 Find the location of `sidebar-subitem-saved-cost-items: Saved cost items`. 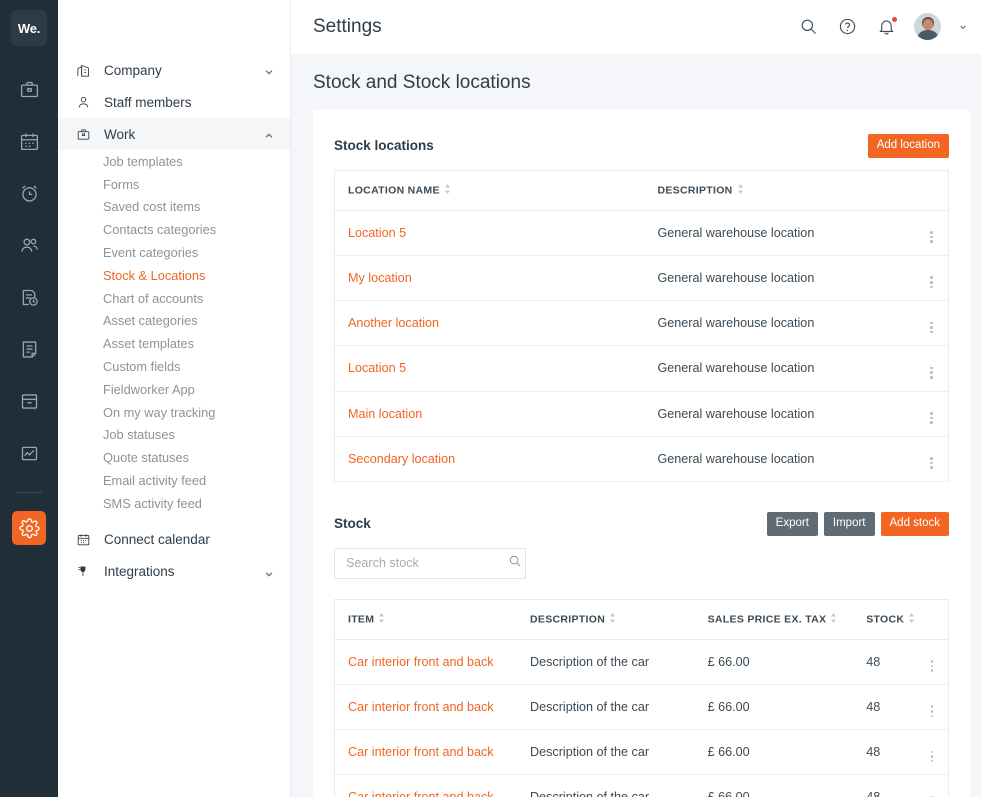

sidebar-subitem-saved-cost-items: Saved cost items is located at coordinates (174, 207).